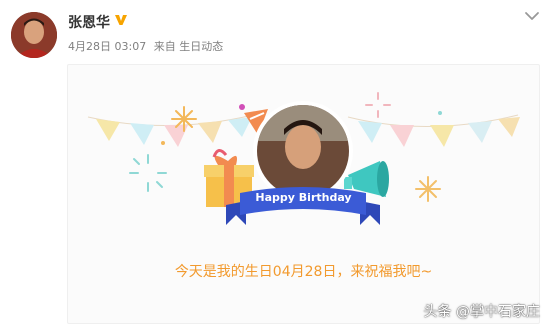 The image size is (550, 329). I want to click on avatar-photo, so click(34, 35).